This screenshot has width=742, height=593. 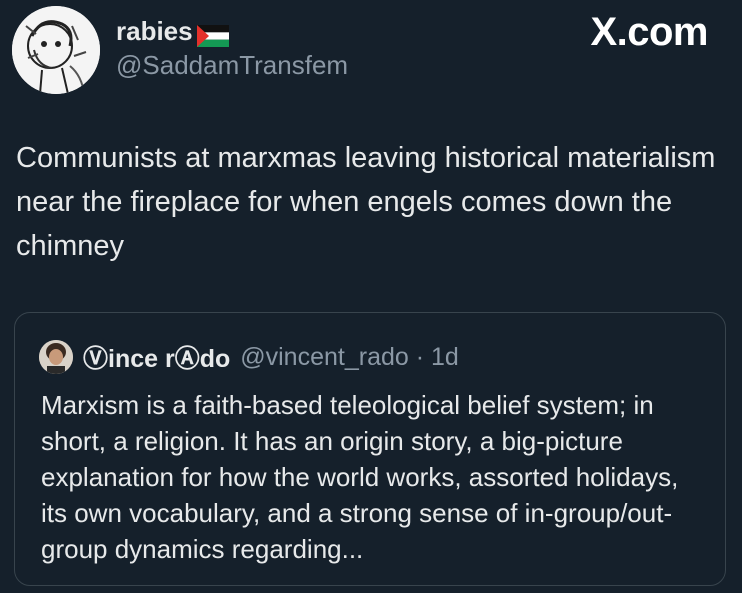 What do you see at coordinates (349, 357) in the screenshot?
I see `quoted-author-handle-time: @vincent_rado · 1d` at bounding box center [349, 357].